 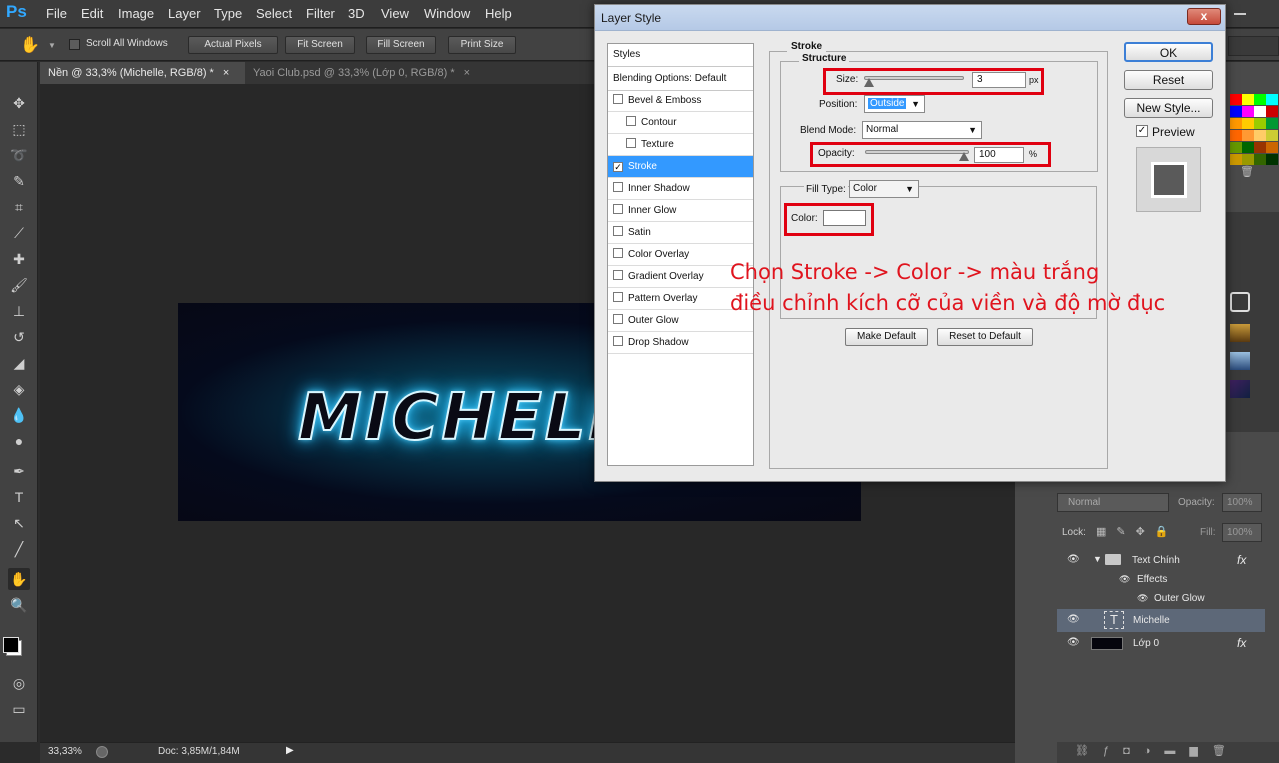 What do you see at coordinates (136, 13) in the screenshot?
I see `menu-image: Image` at bounding box center [136, 13].